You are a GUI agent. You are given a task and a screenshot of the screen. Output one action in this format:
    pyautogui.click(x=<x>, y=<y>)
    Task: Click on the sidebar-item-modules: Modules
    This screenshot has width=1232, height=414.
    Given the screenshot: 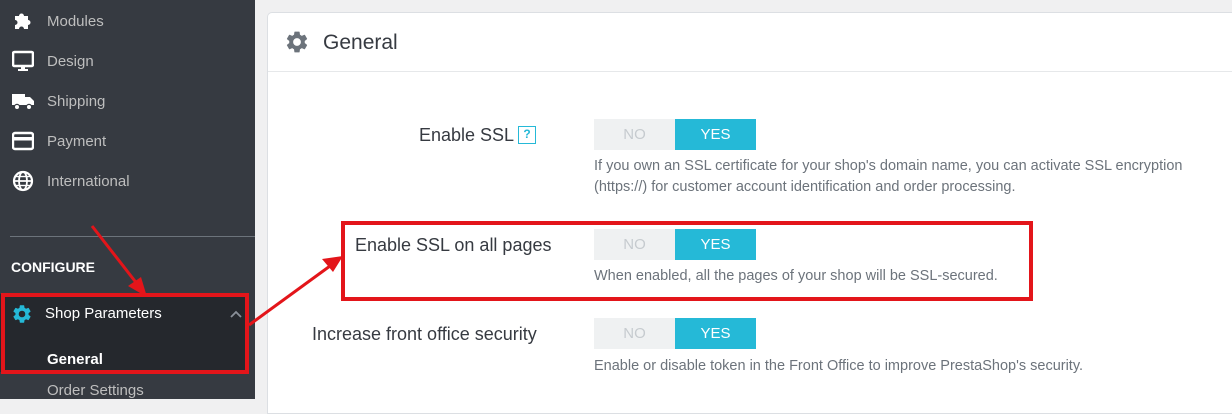 What is the action you would take?
    pyautogui.click(x=127, y=21)
    